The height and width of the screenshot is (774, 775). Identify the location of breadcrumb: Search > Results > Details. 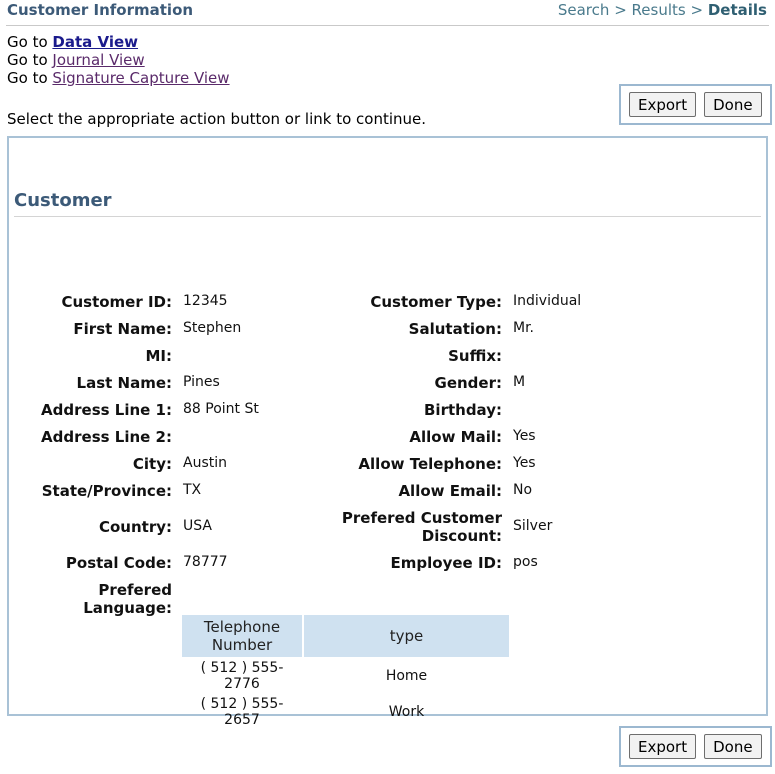
(662, 10).